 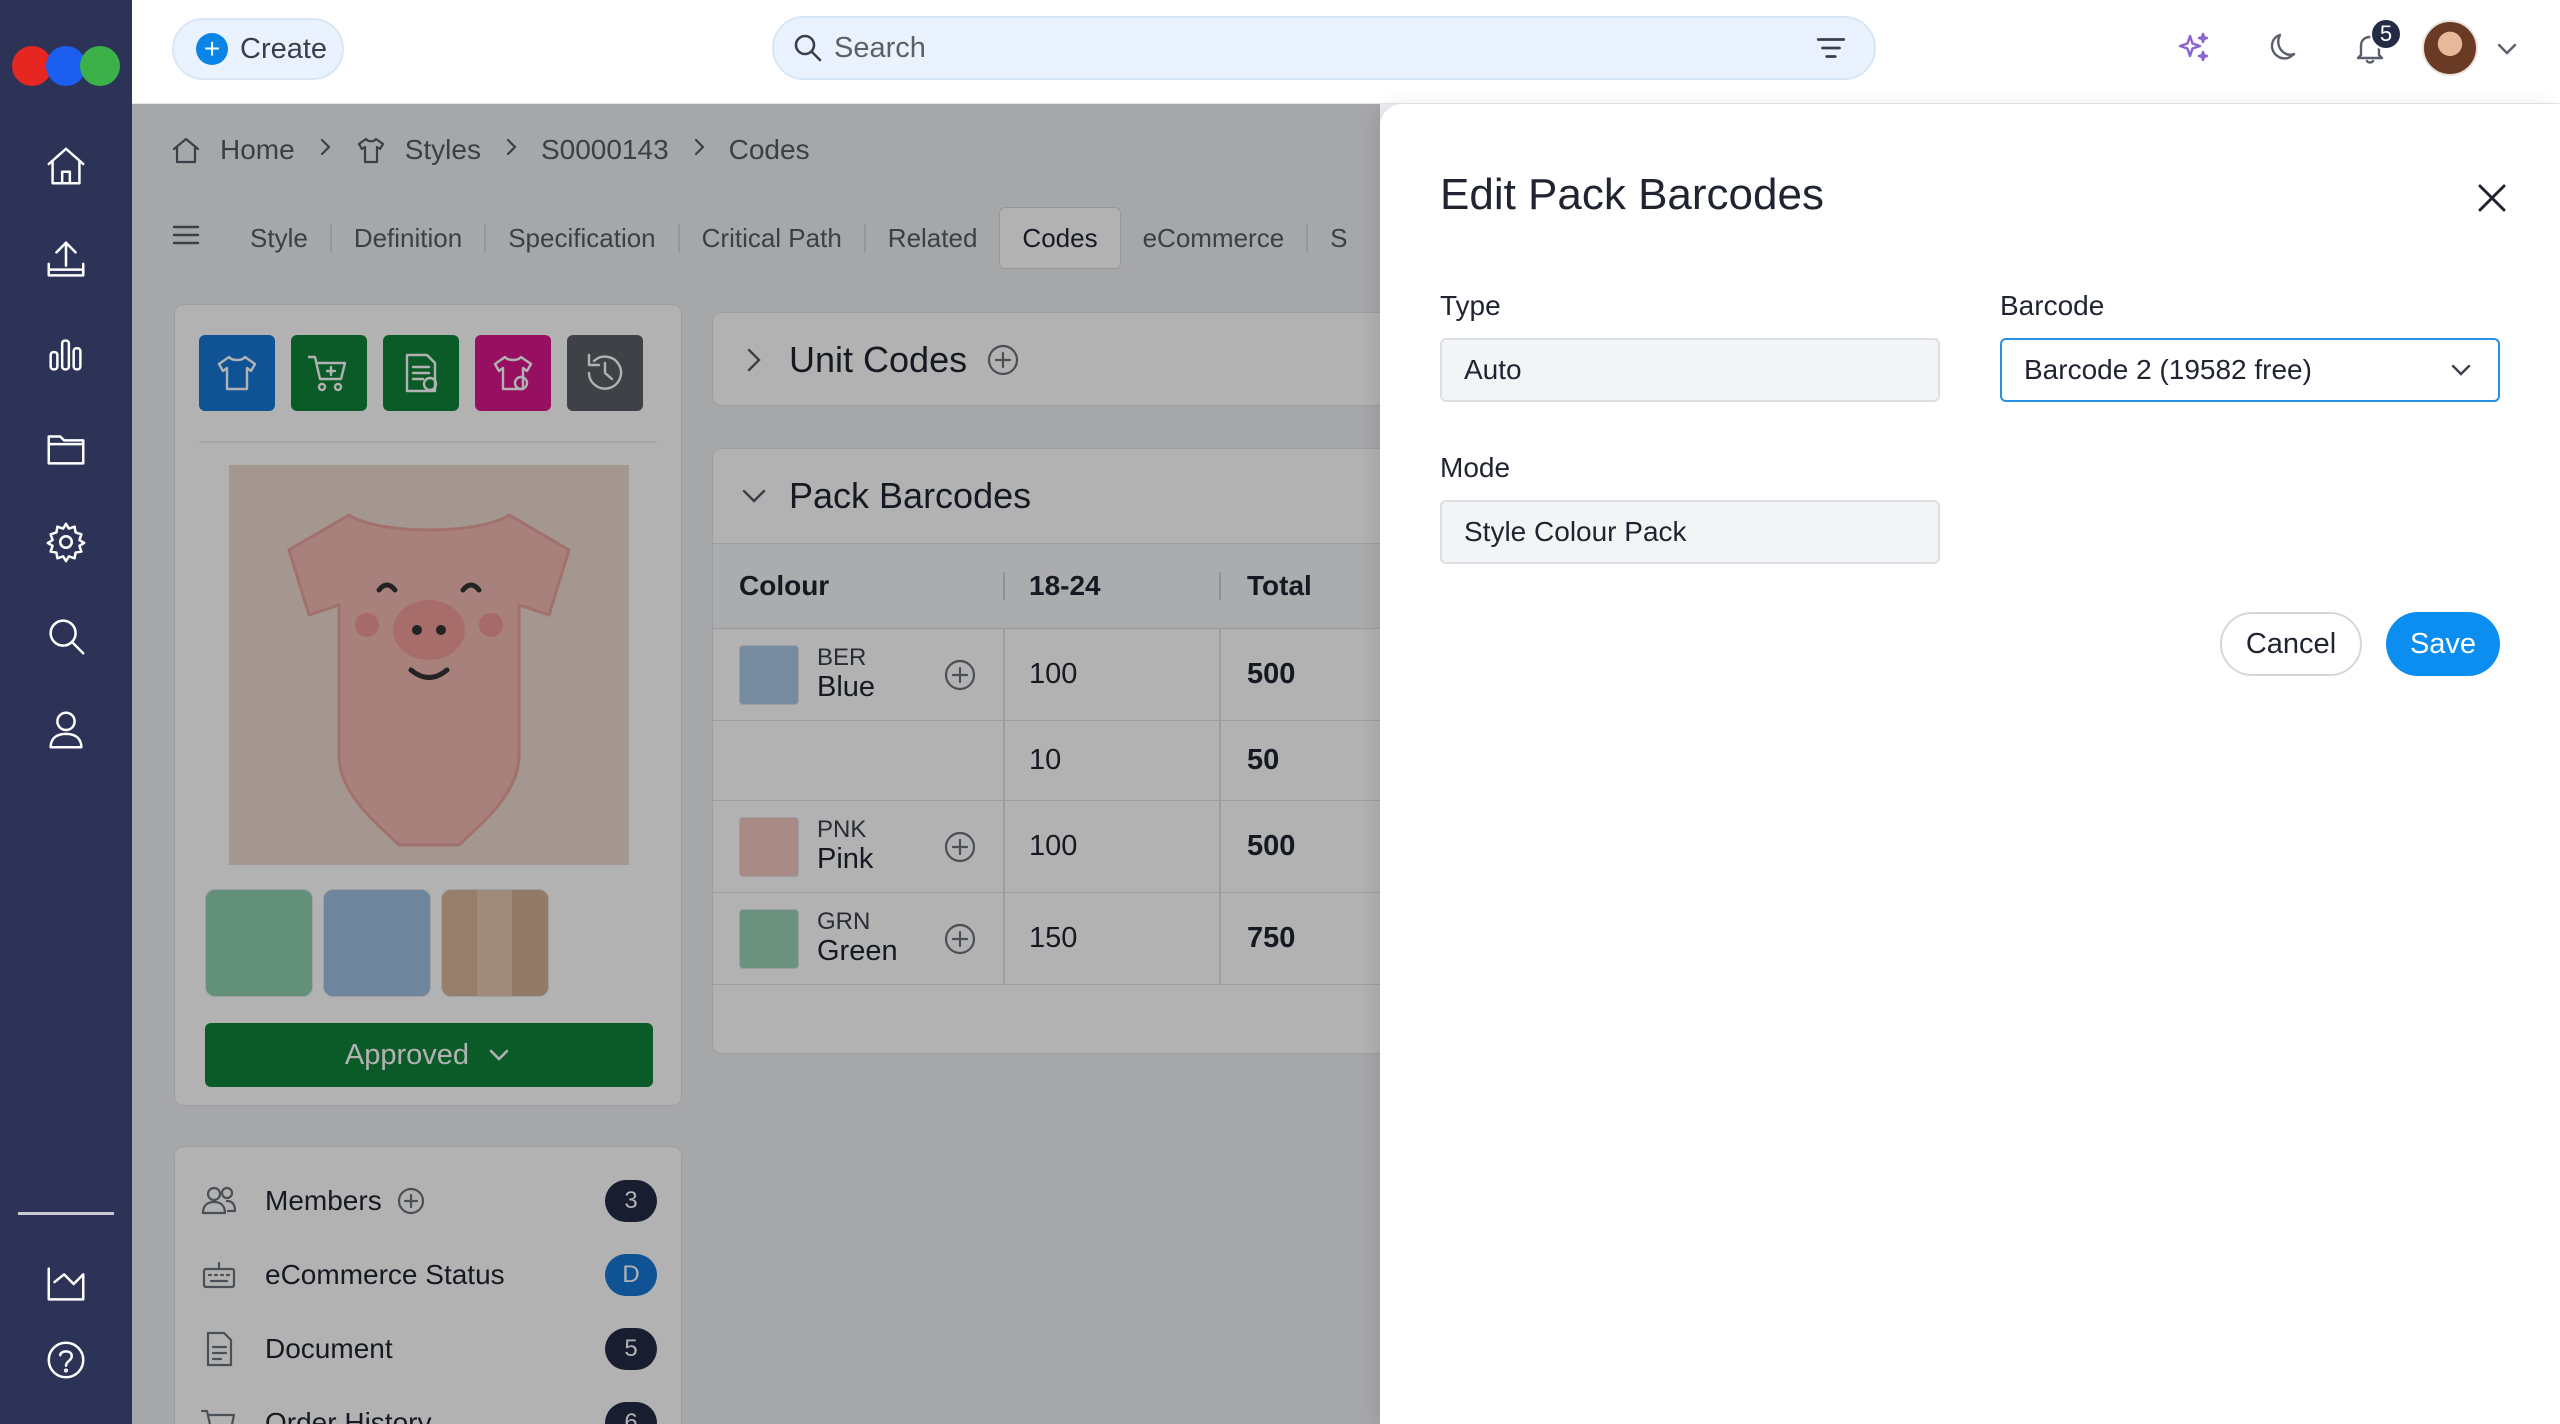 I want to click on upload-icon, so click(x=66, y=260).